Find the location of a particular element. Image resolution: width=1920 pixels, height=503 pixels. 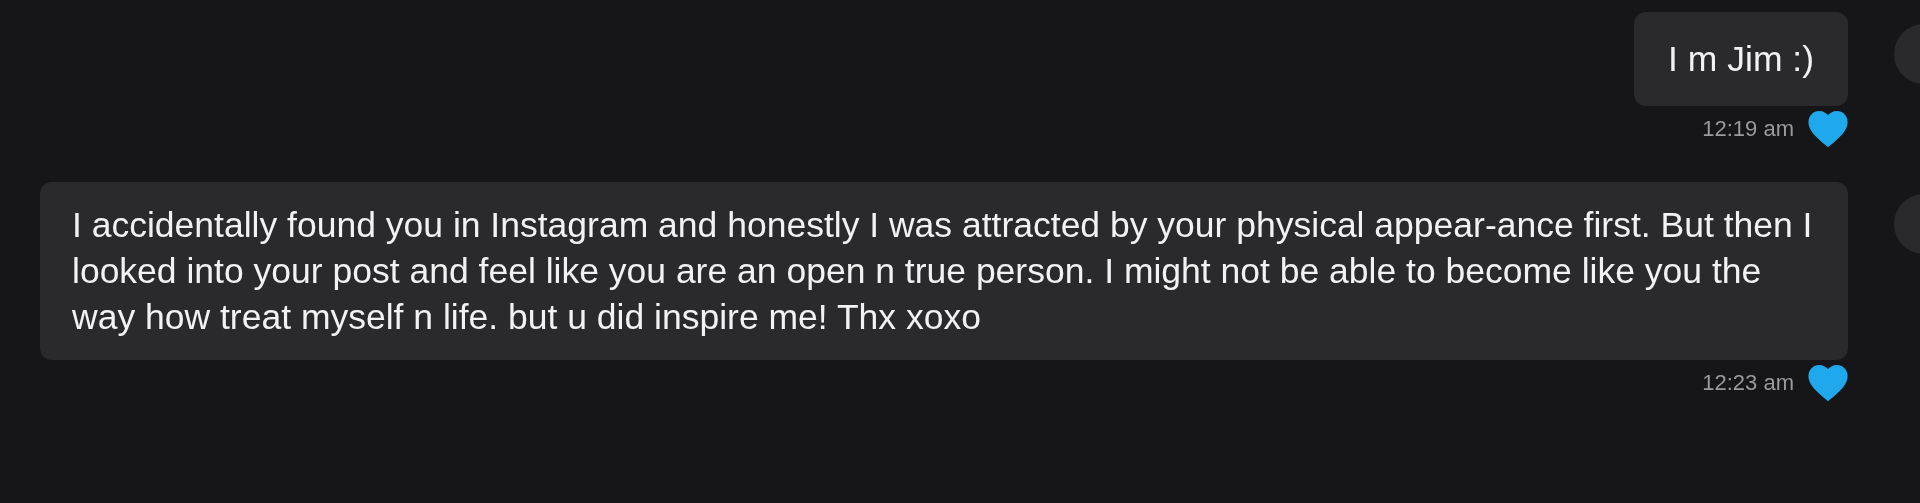

message-time: 12:19 am is located at coordinates (1748, 129).